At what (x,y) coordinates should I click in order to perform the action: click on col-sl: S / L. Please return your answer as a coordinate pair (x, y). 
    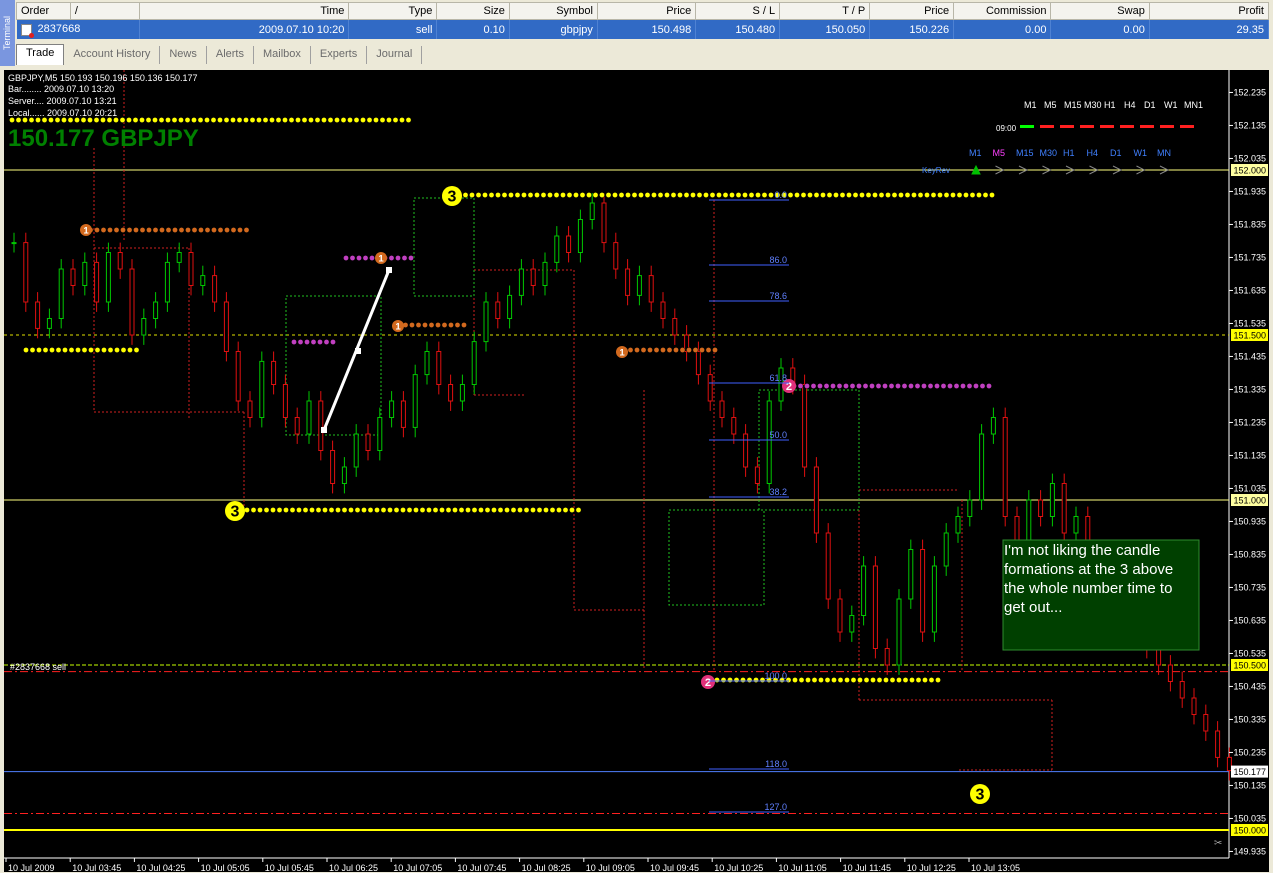
    Looking at the image, I should click on (738, 11).